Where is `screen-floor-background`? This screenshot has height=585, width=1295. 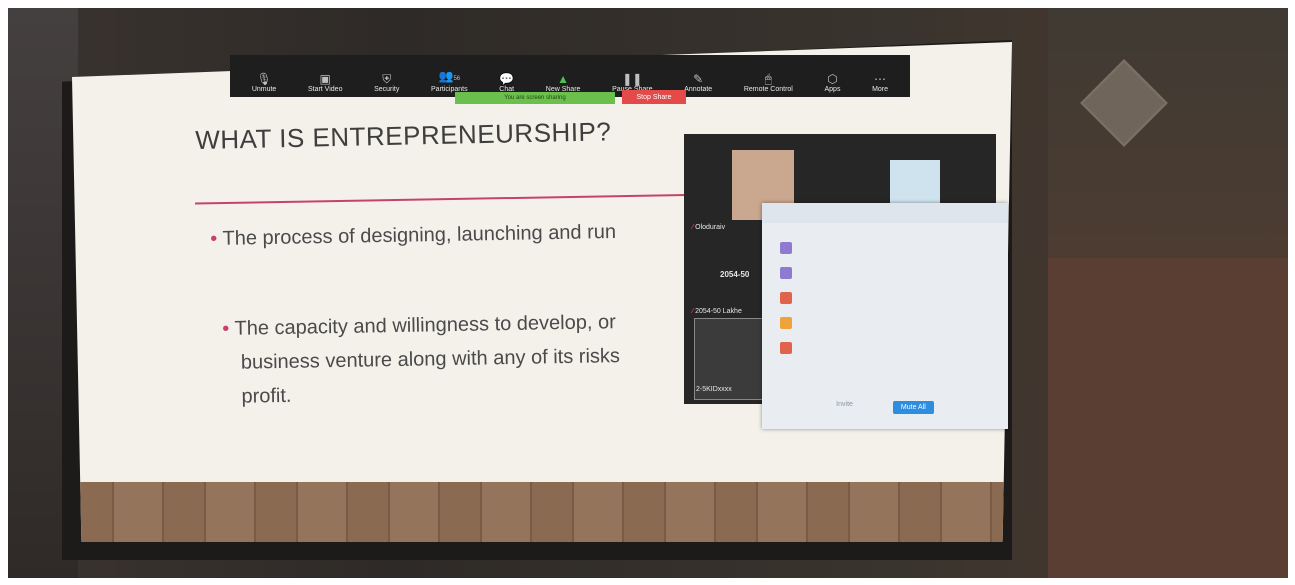 screen-floor-background is located at coordinates (542, 512).